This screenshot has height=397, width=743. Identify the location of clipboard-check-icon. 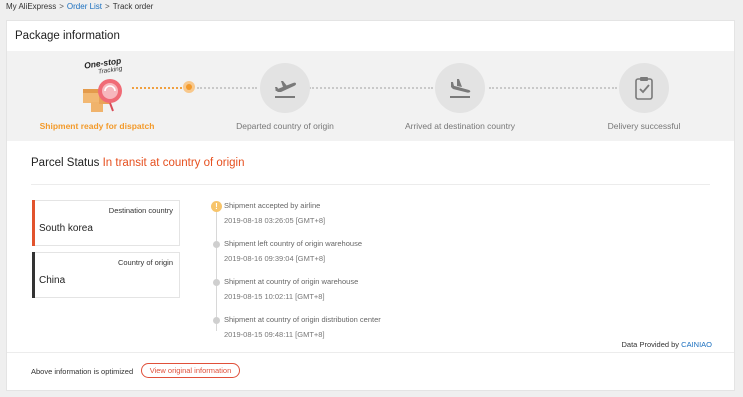
(644, 88).